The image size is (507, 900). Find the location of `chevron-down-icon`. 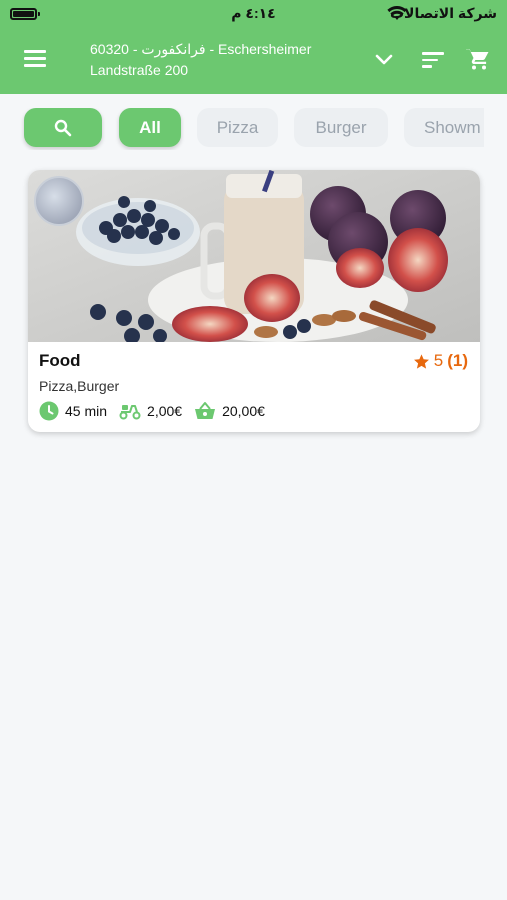

chevron-down-icon is located at coordinates (384, 60).